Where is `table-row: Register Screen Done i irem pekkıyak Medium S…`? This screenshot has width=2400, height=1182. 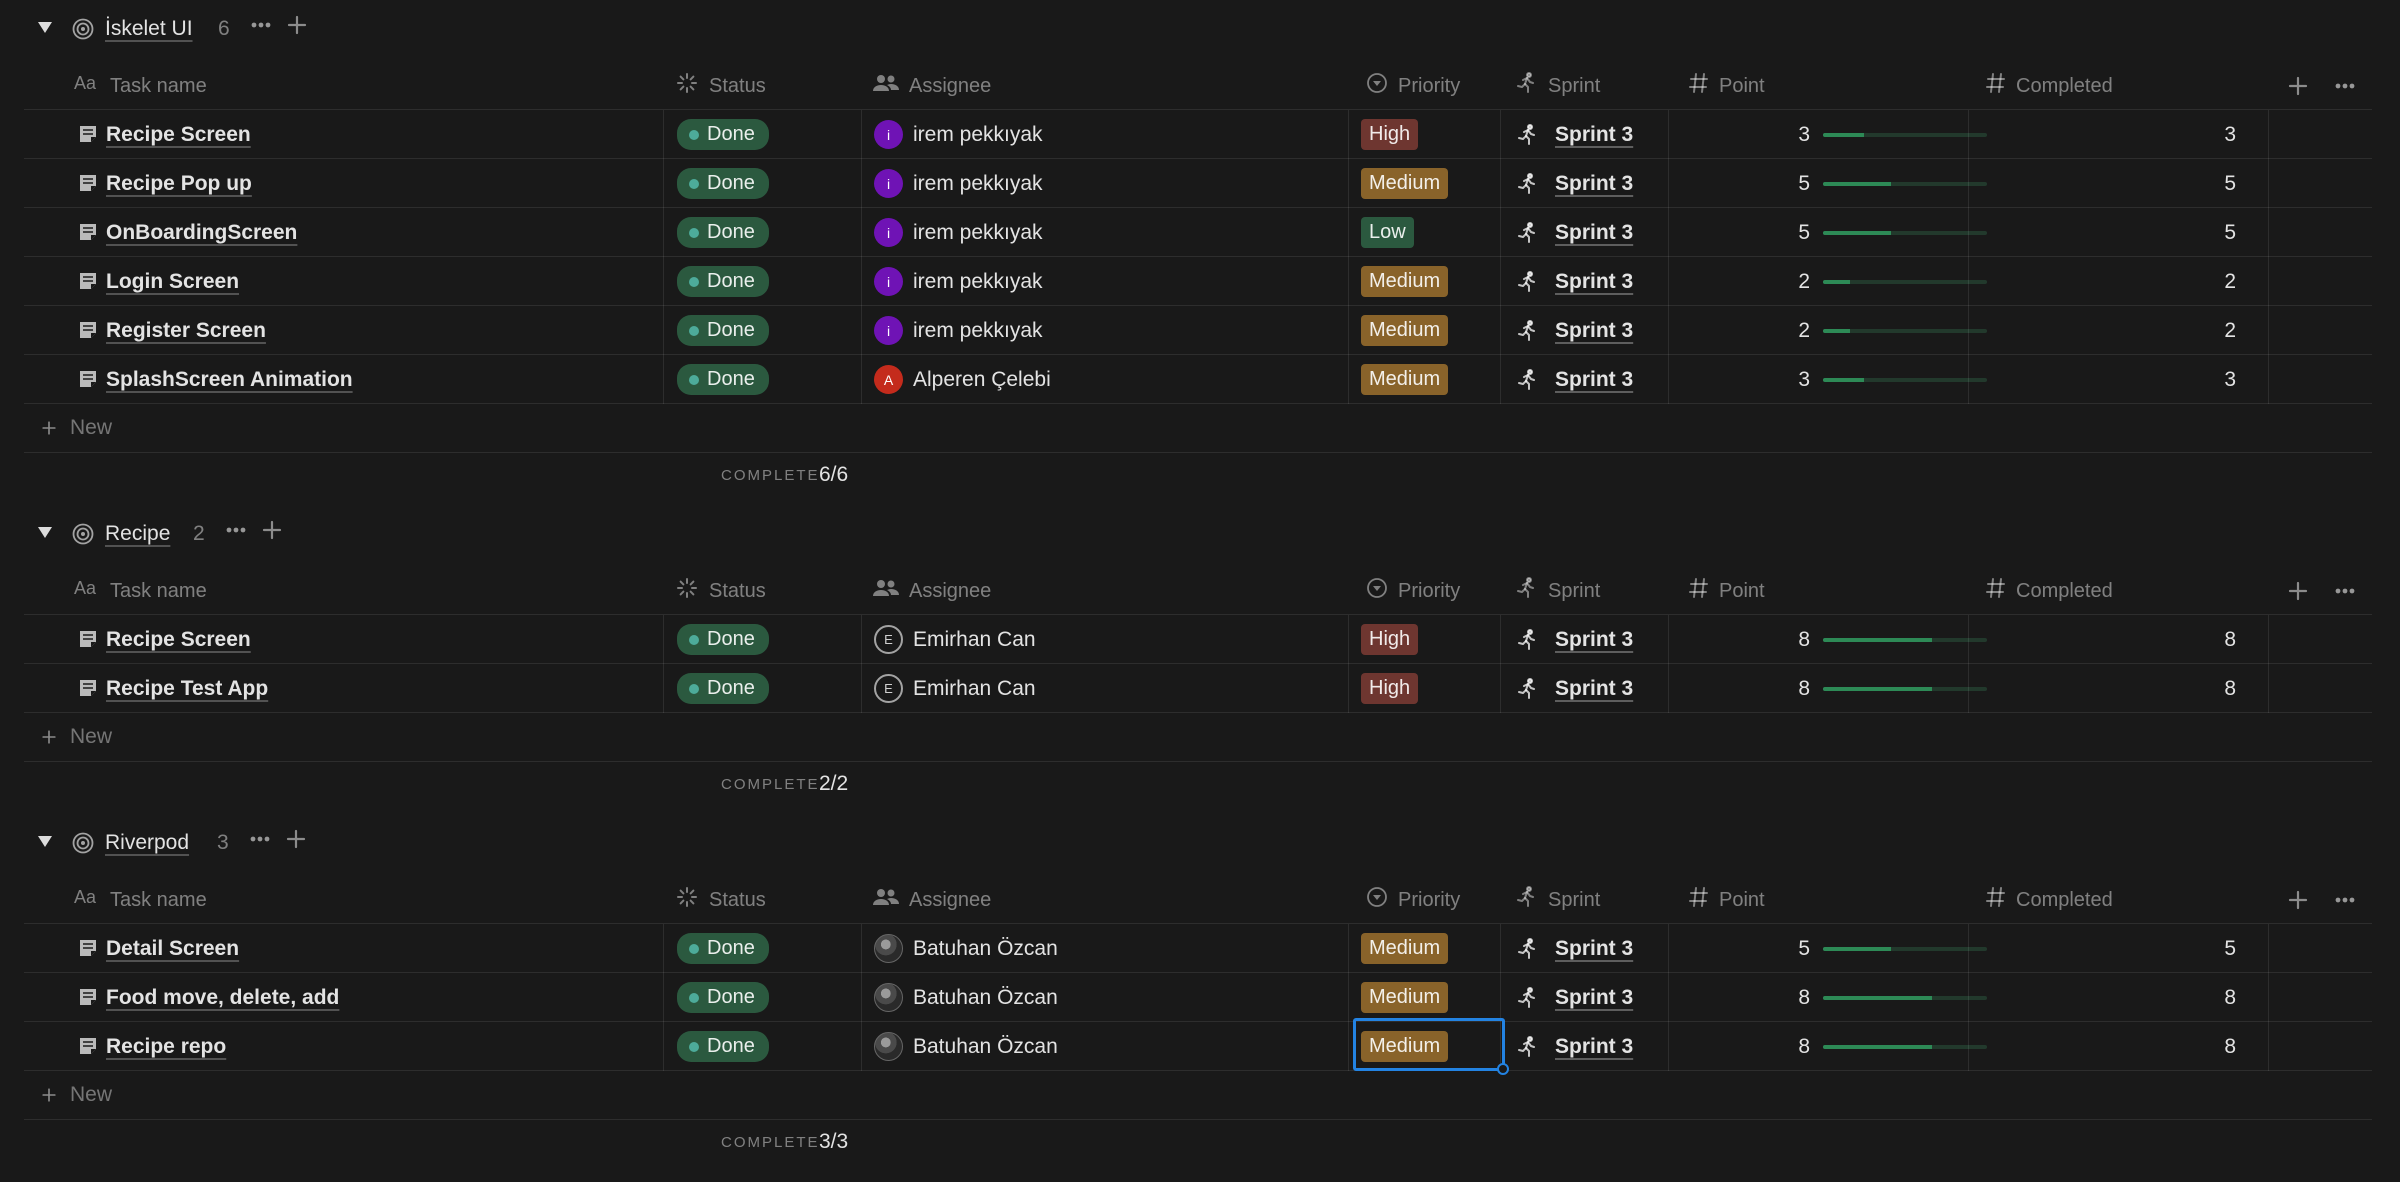
table-row: Register Screen Done i irem pekkıyak Medium S… is located at coordinates (1198, 330).